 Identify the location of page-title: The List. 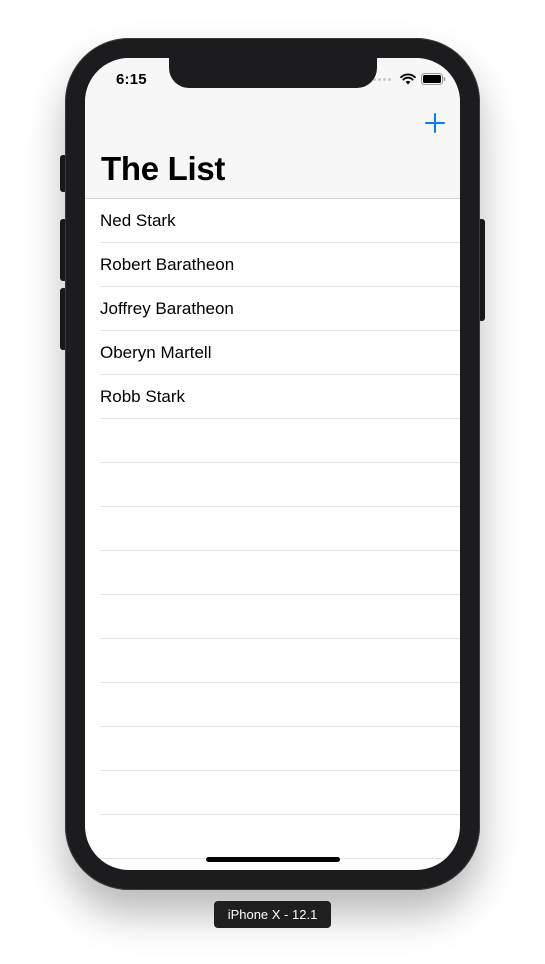
(163, 168).